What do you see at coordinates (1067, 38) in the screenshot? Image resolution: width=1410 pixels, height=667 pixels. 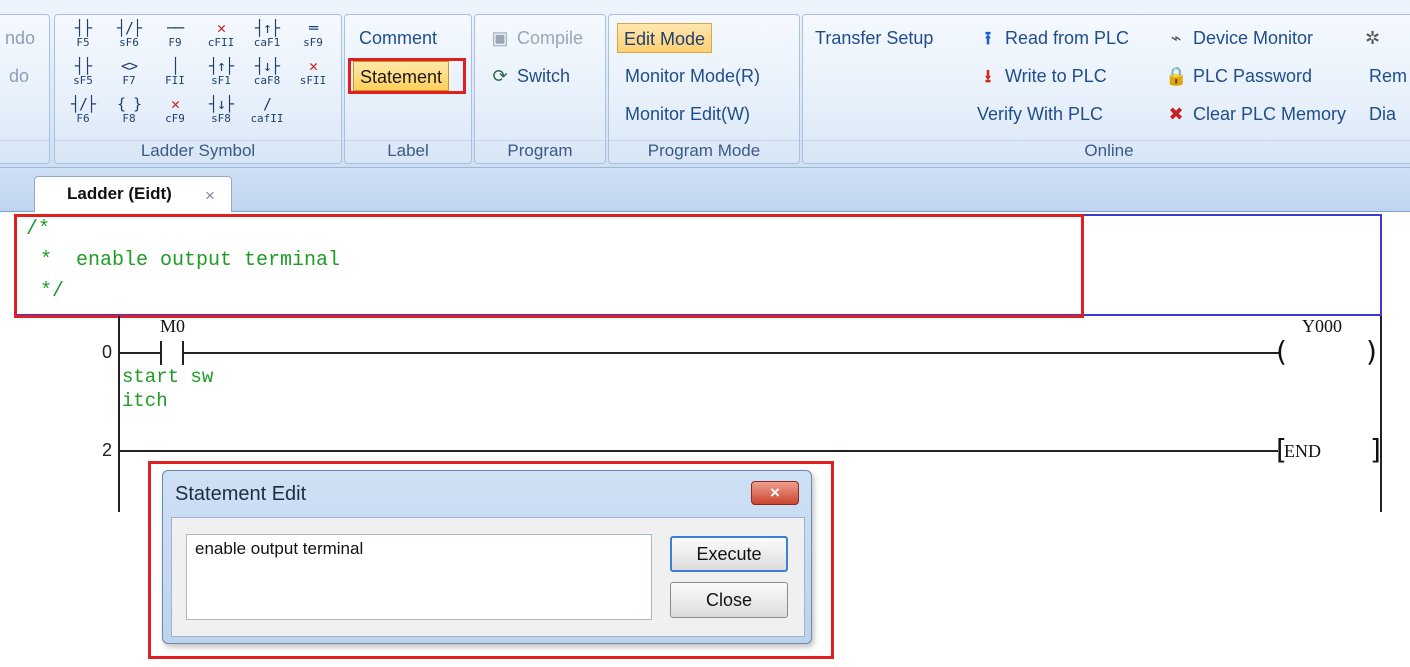 I see `read-from-plc-label: Read from PLC` at bounding box center [1067, 38].